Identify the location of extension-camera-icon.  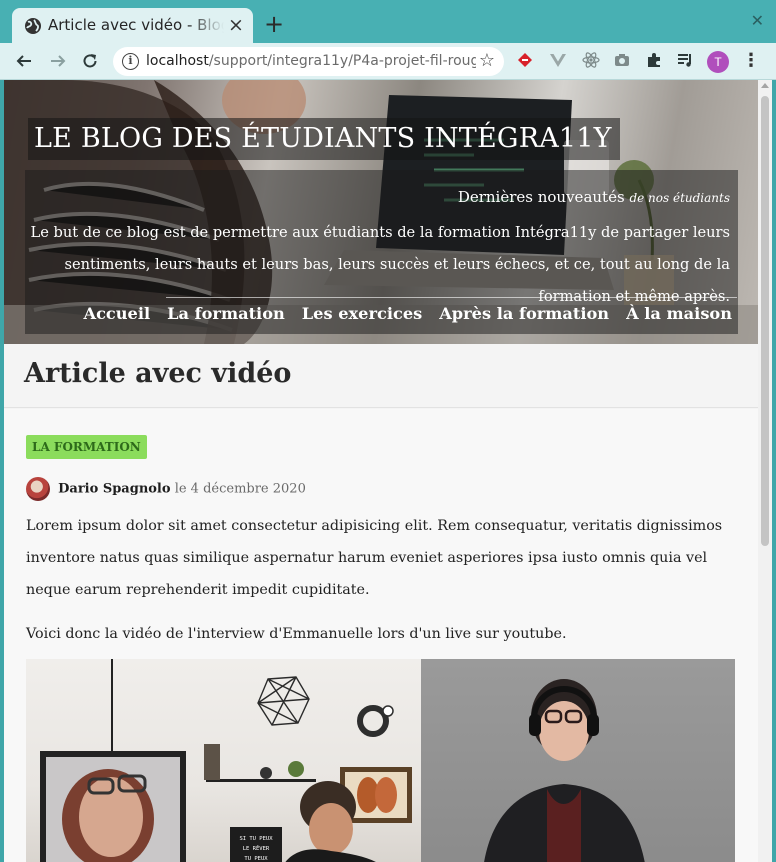
(622, 61).